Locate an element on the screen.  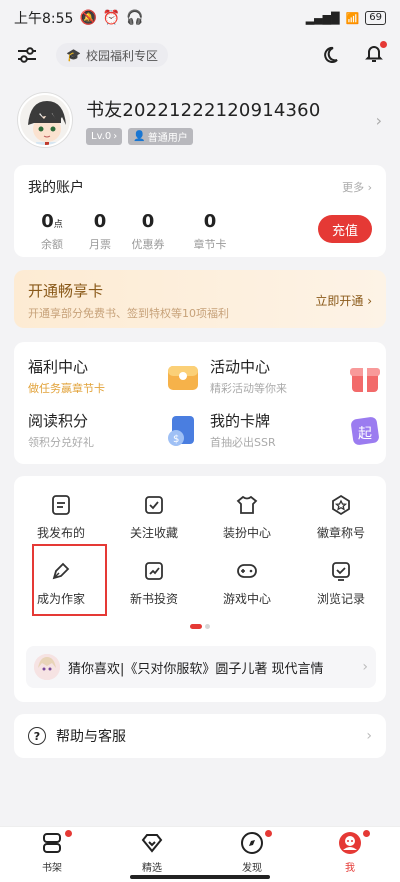
notification-dot is located at coordinates (383, 44).